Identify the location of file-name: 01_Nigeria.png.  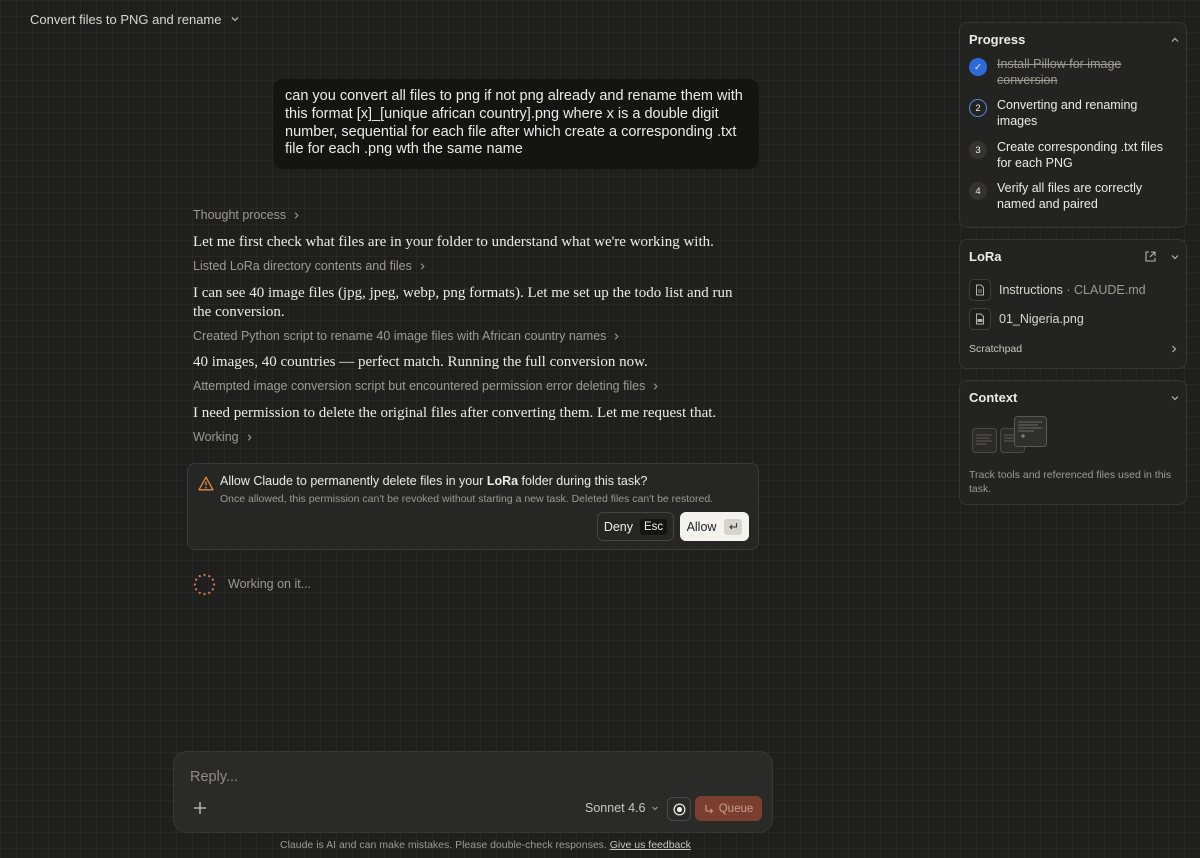
(1041, 319).